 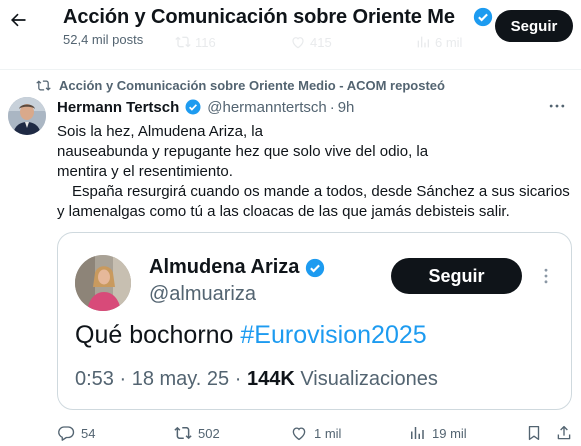 What do you see at coordinates (154, 335) in the screenshot?
I see `embed-text: Qué bochorno` at bounding box center [154, 335].